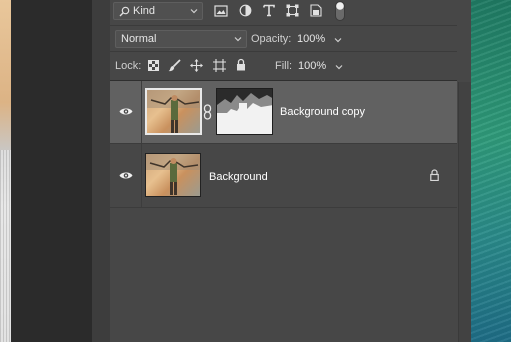 Image resolution: width=511 pixels, height=342 pixels. I want to click on blend-opacity-row: Normal Opacity: 100%, so click(290, 39).